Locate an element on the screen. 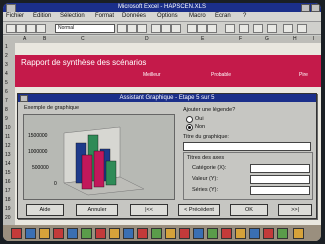 The width and height of the screenshot is (325, 244). copy-icon is located at coordinates (202, 28).